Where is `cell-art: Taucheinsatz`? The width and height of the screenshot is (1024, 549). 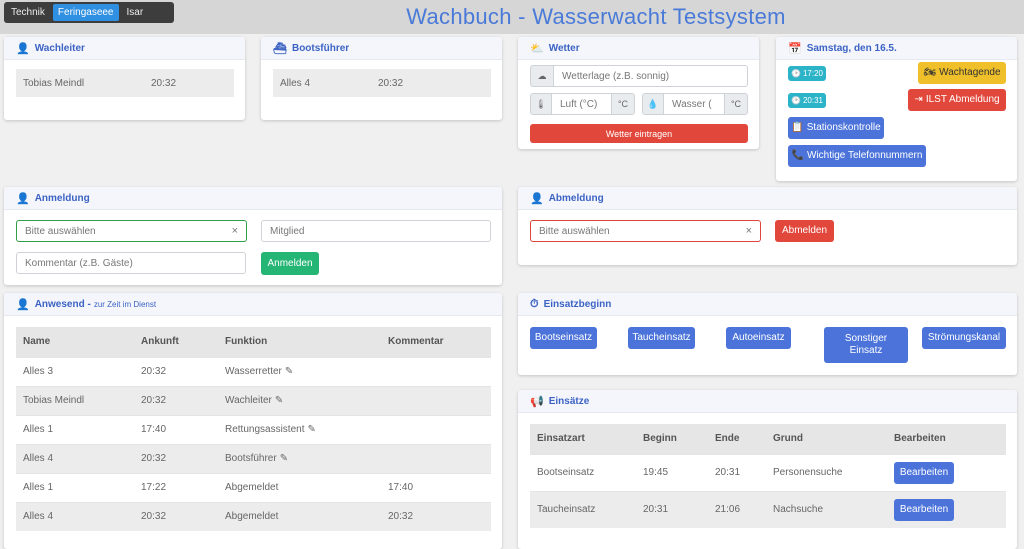 cell-art: Taucheinsatz is located at coordinates (583, 509).